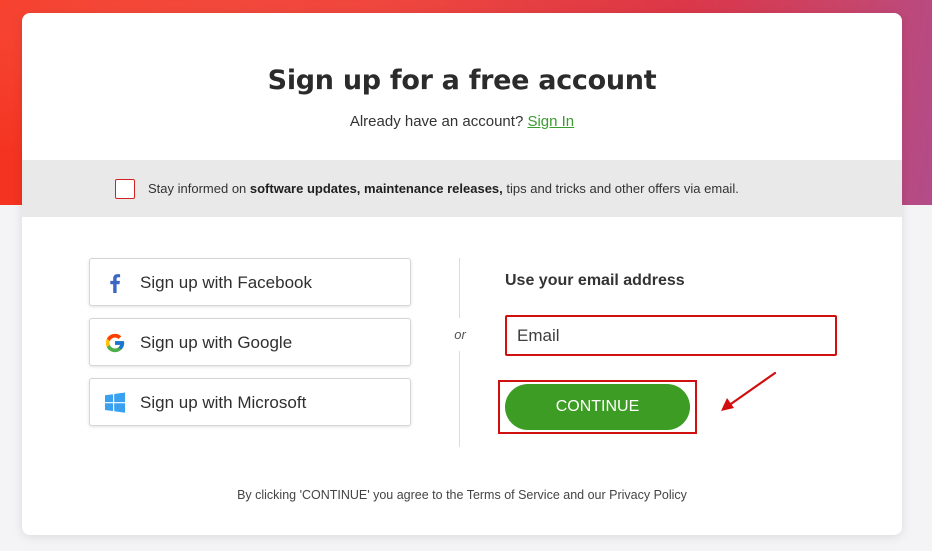 The image size is (932, 551). I want to click on continue-button: CONTINUE, so click(597, 407).